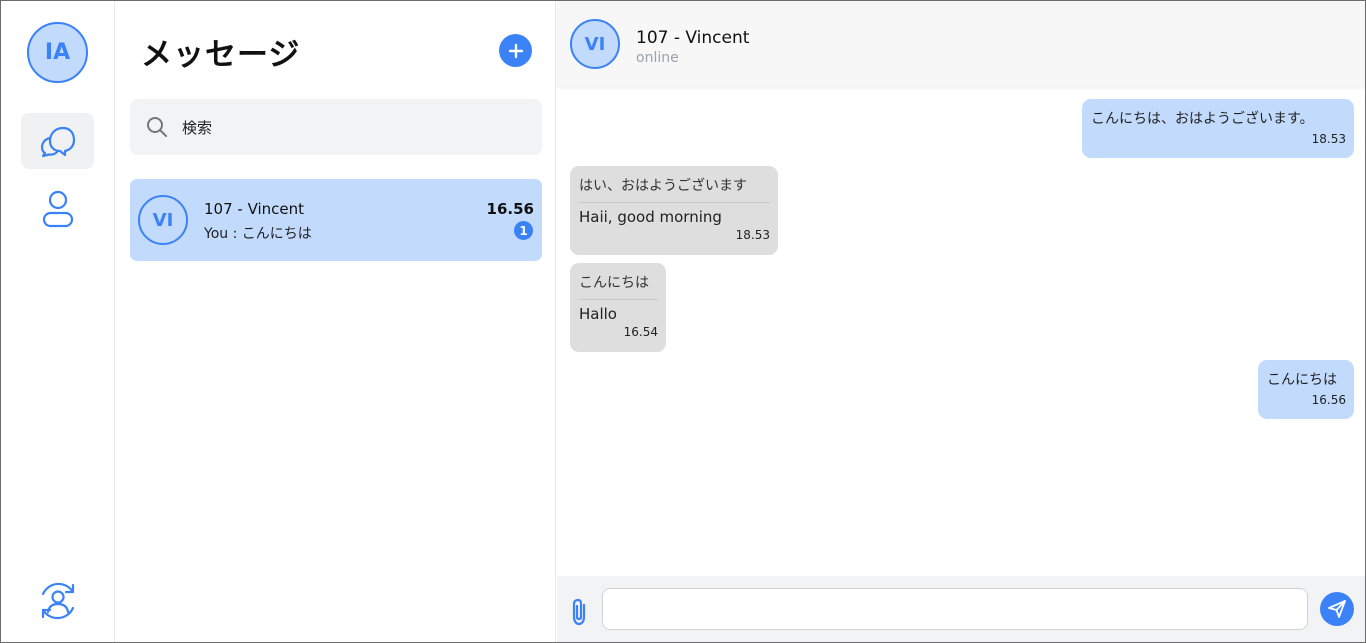 This screenshot has height=643, width=1366. What do you see at coordinates (618, 286) in the screenshot?
I see `message-original-text: こんにちは` at bounding box center [618, 286].